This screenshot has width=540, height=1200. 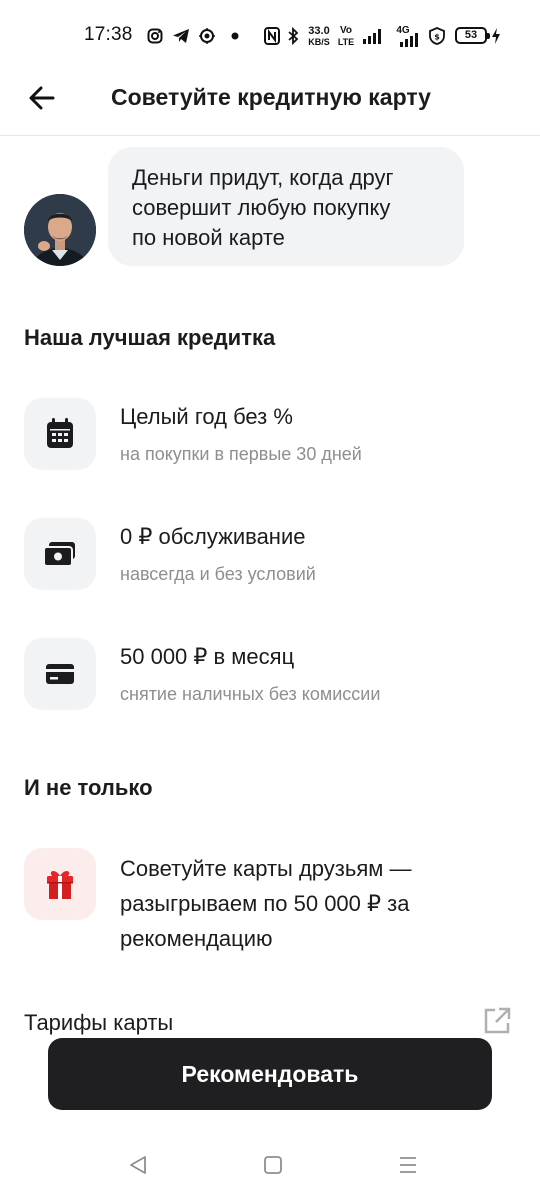 I want to click on page-title: Советуйте кредитную карту, so click(x=271, y=97).